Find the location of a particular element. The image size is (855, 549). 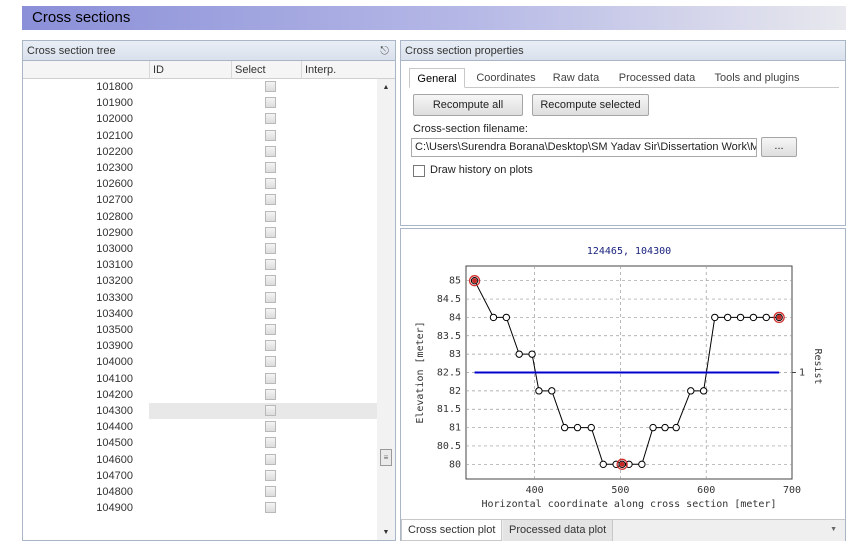

highlight-marker-dot is located at coordinates (622, 464).